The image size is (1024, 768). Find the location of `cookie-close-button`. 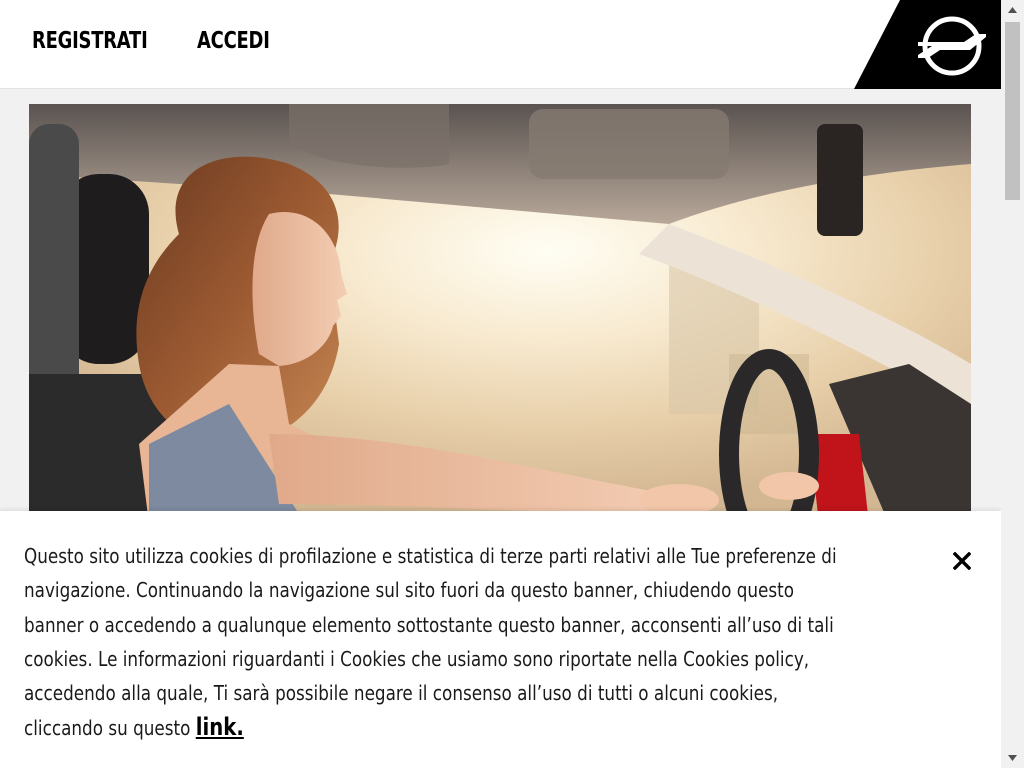

cookie-close-button is located at coordinates (962, 561).